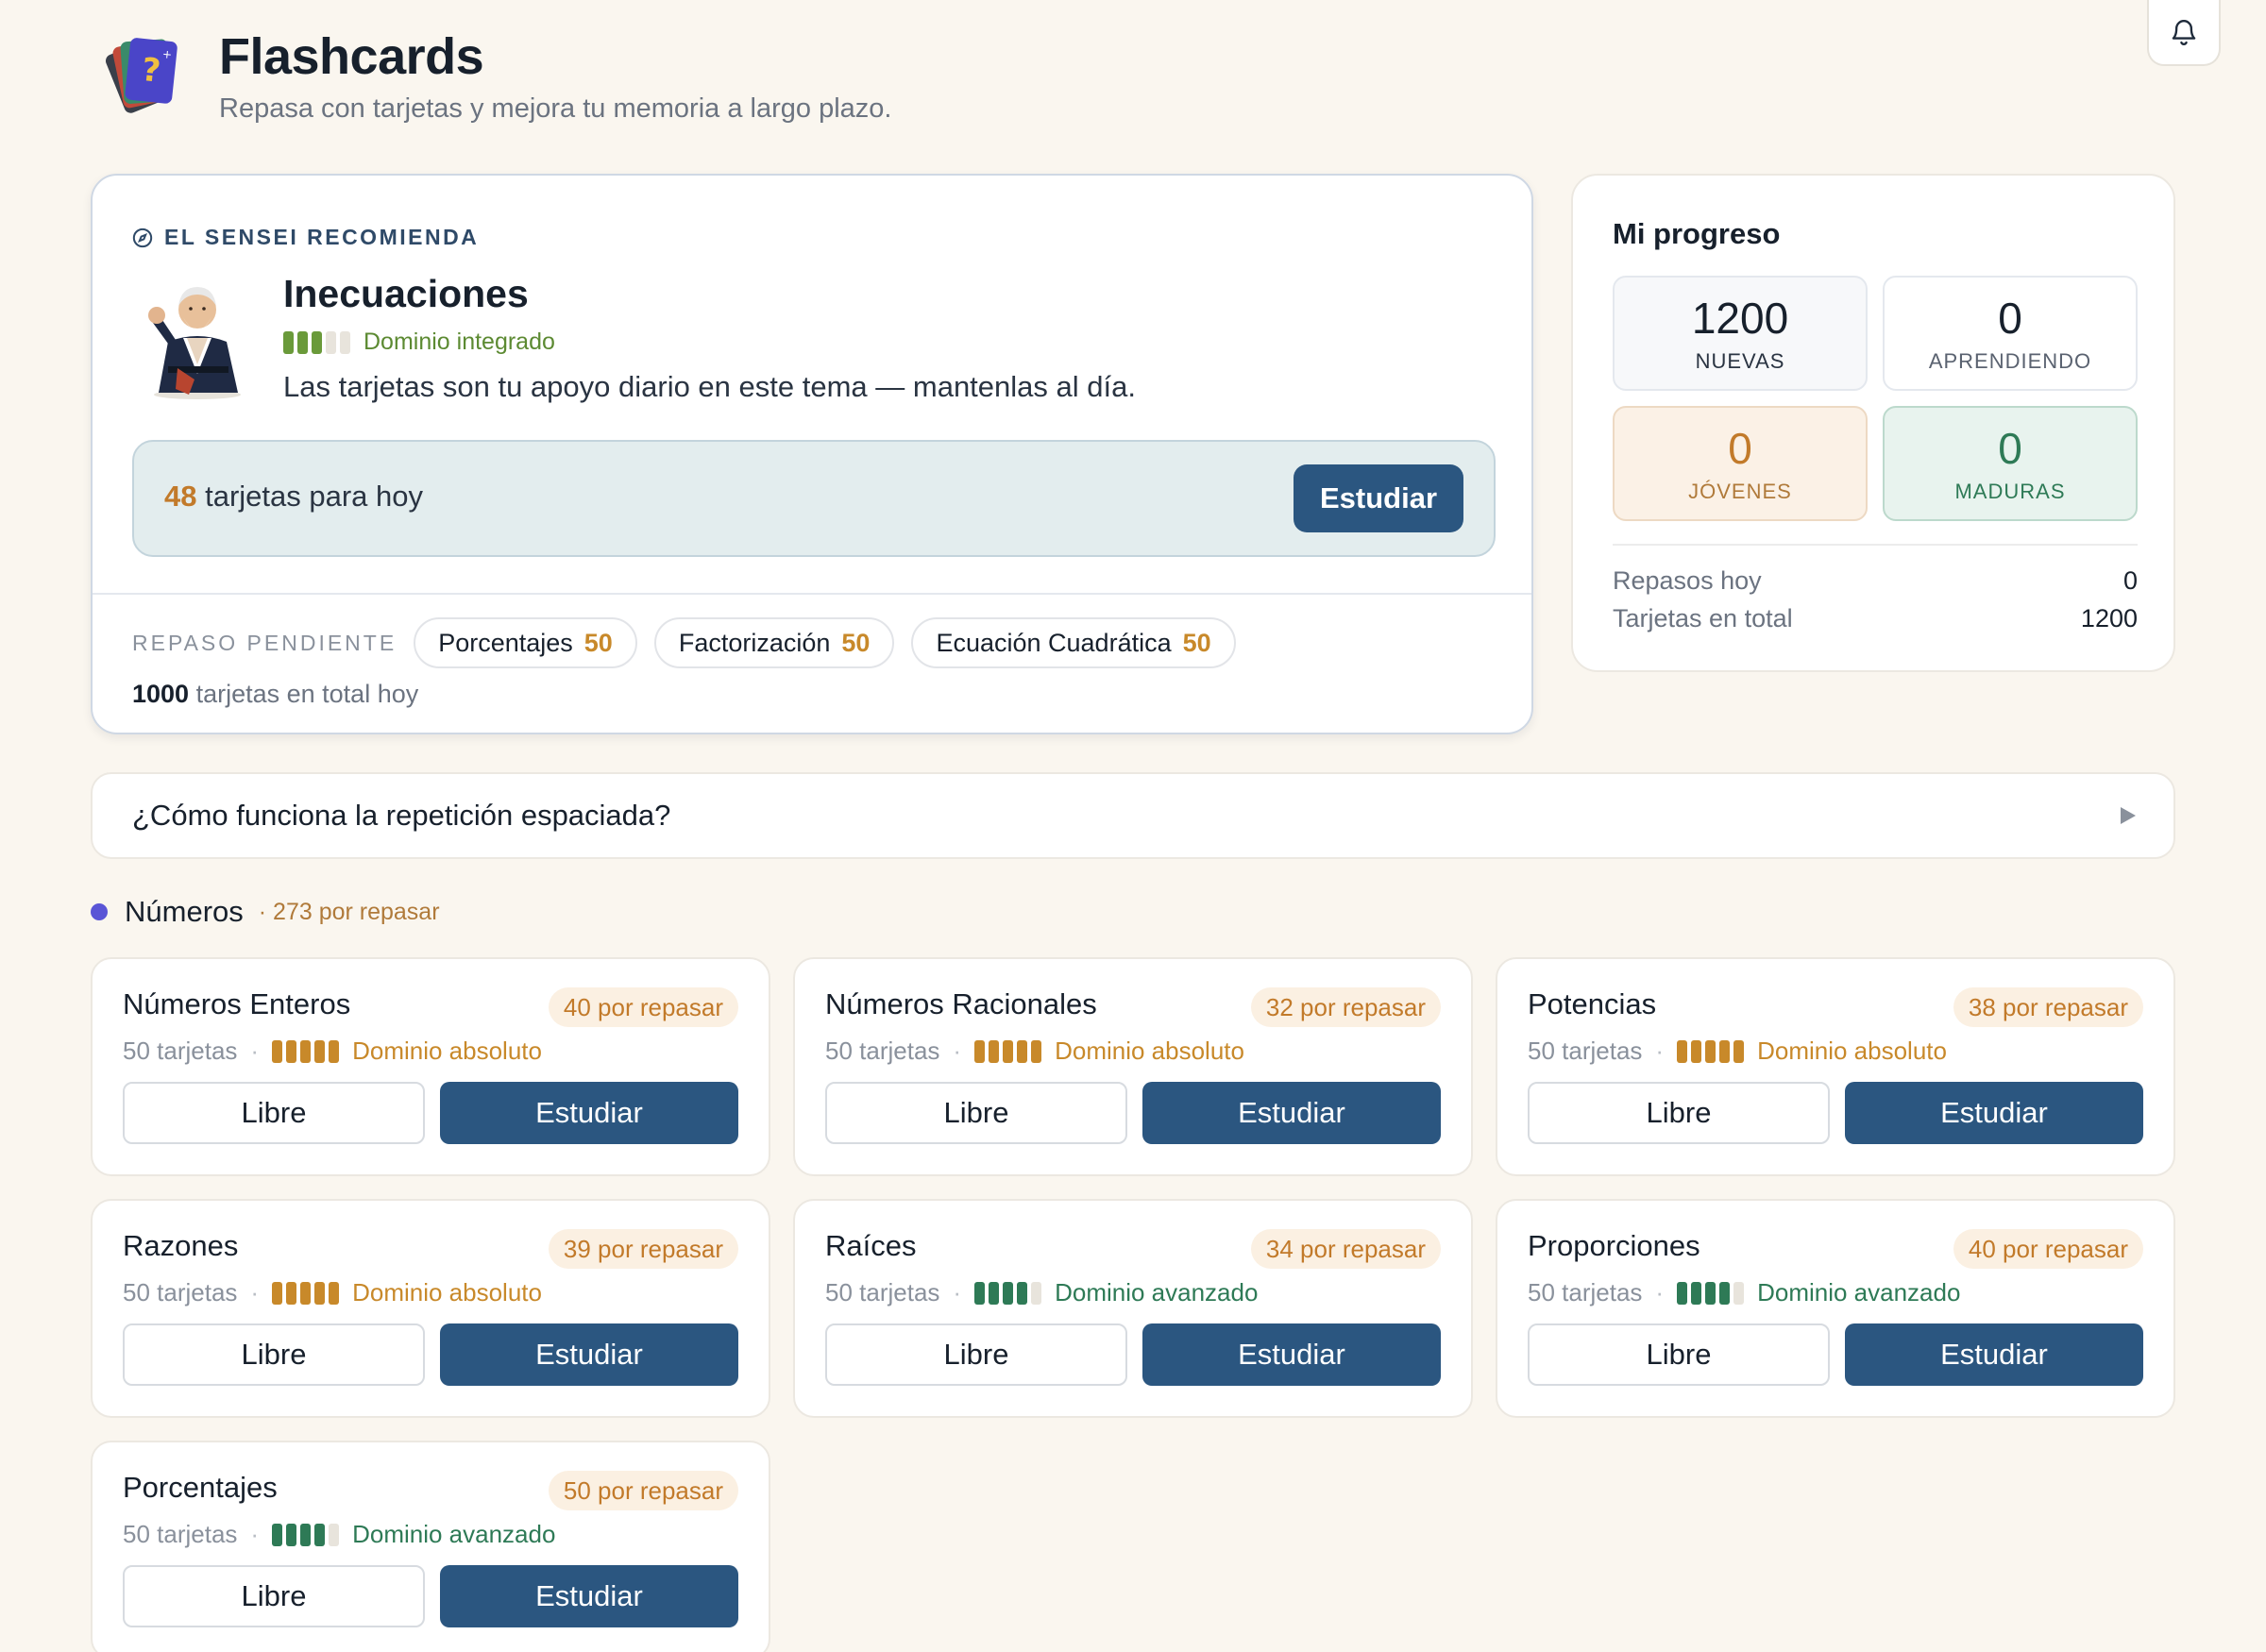 This screenshot has width=2266, height=1652. What do you see at coordinates (1876, 545) in the screenshot?
I see `progress-divider` at bounding box center [1876, 545].